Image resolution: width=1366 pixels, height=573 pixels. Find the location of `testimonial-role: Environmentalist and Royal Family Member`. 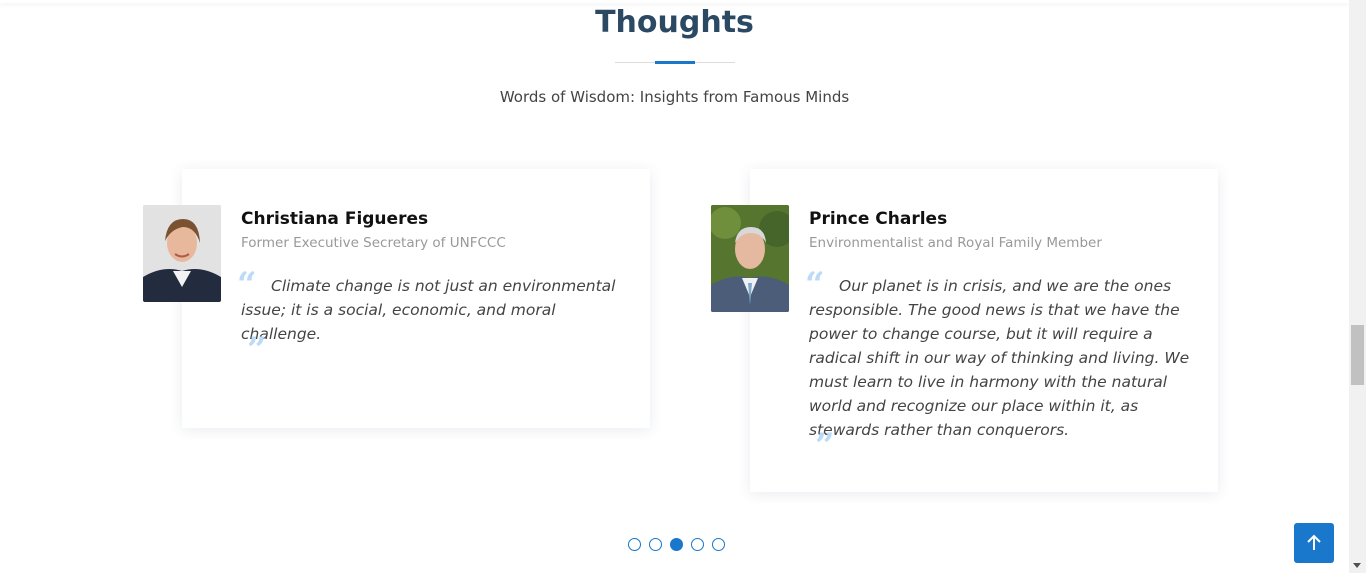

testimonial-role: Environmentalist and Royal Family Member is located at coordinates (955, 243).